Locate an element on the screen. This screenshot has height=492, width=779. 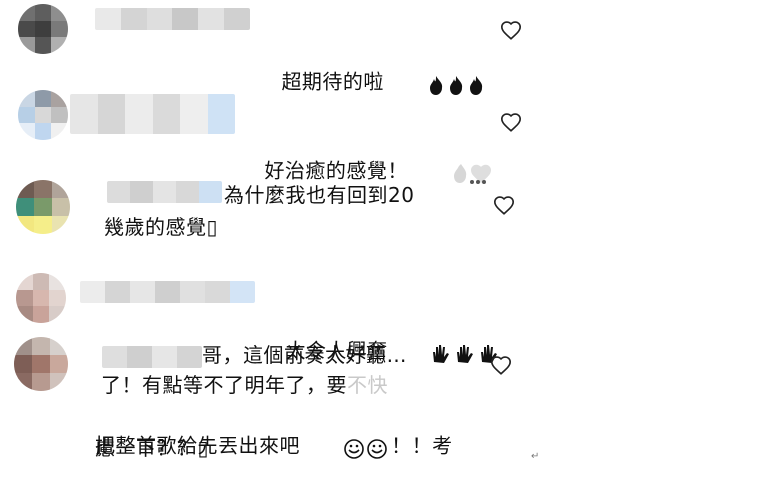
comment-3: 為什麼我也有回到20 幾歲的感覺▯ is located at coordinates (389, 210).